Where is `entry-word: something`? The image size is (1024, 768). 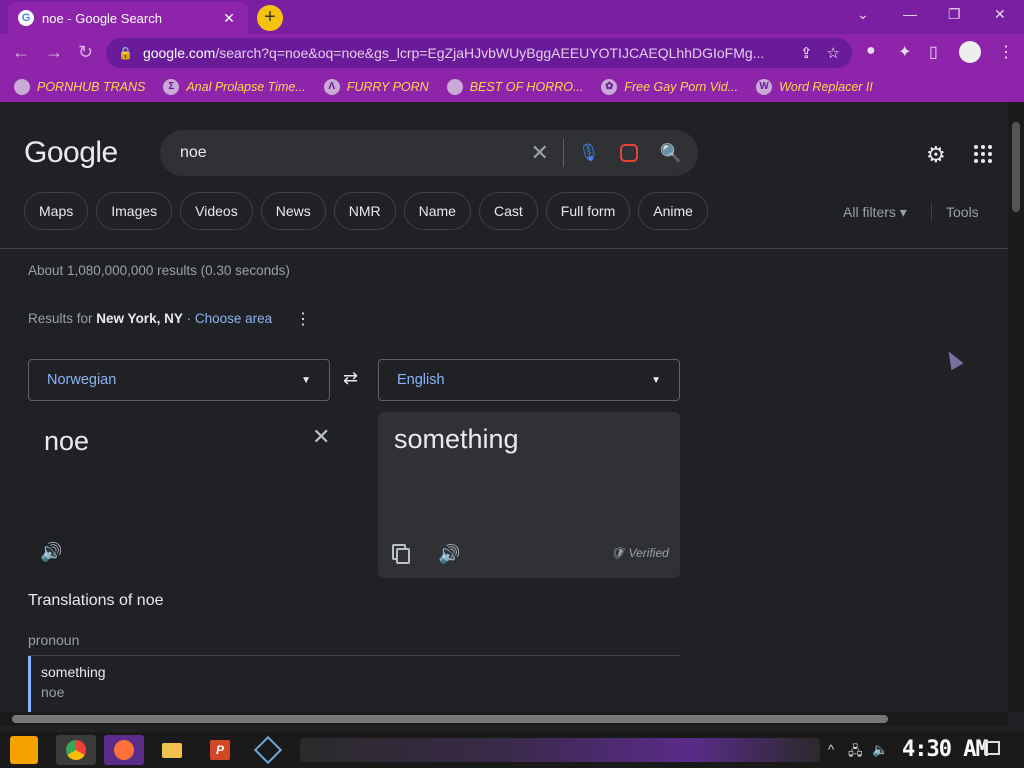 entry-word: something is located at coordinates (73, 672).